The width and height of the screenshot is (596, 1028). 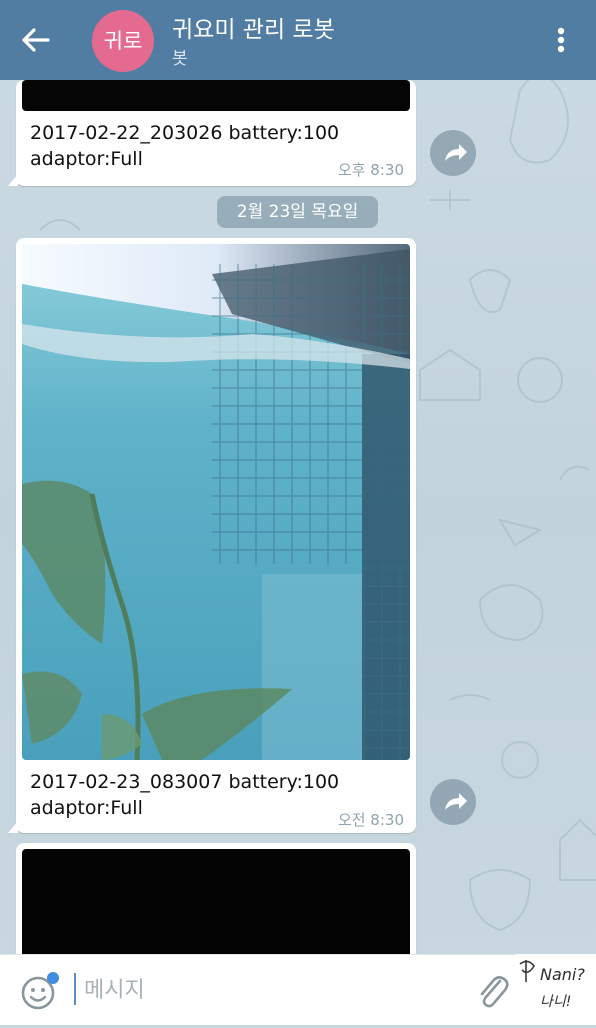 What do you see at coordinates (216, 95) in the screenshot?
I see `photo-thumbnail` at bounding box center [216, 95].